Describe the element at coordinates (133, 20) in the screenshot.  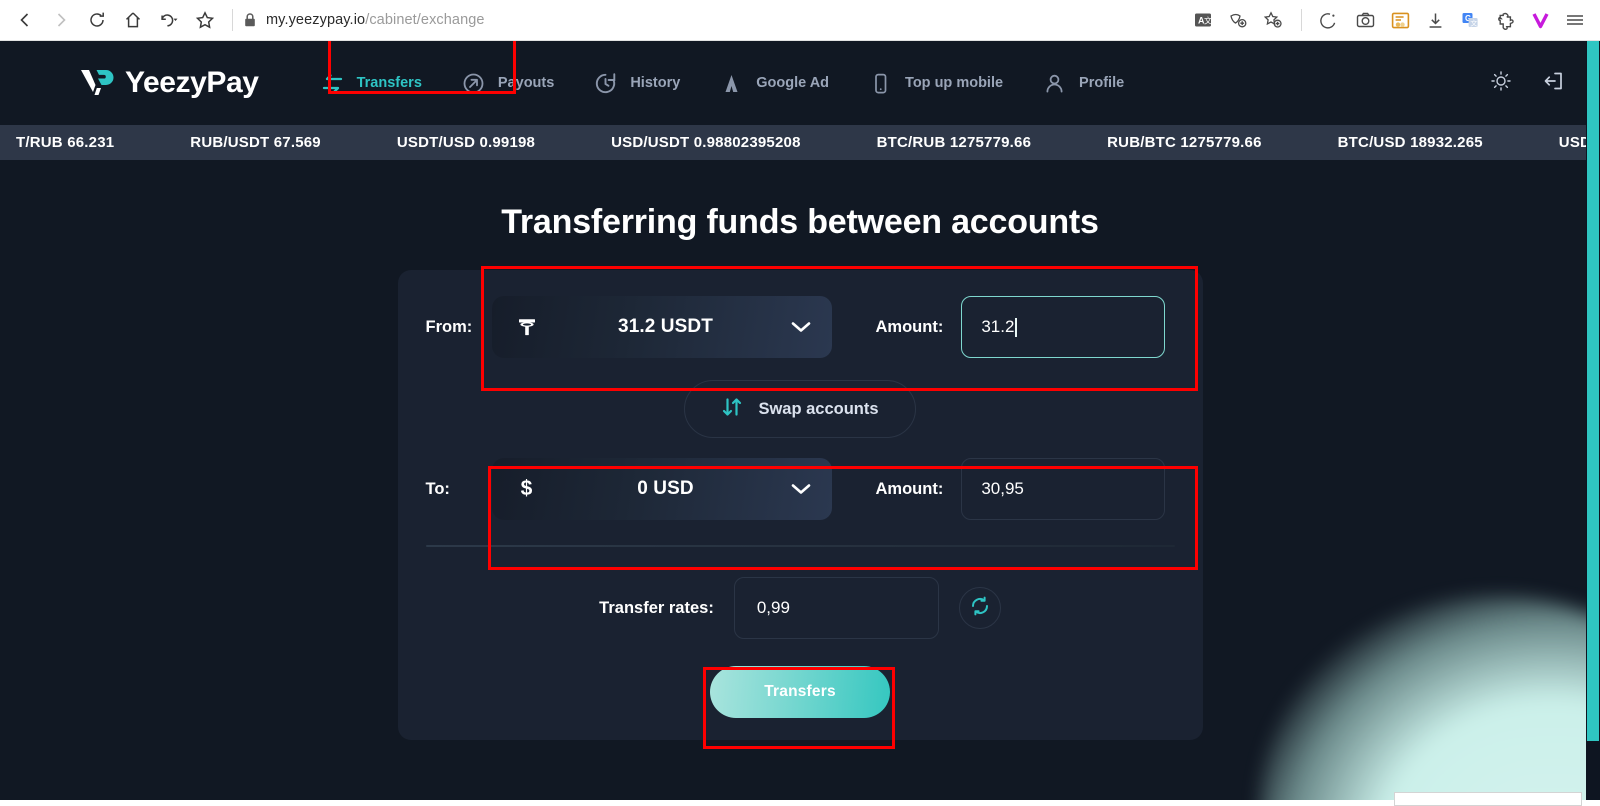
I see `home-icon` at that location.